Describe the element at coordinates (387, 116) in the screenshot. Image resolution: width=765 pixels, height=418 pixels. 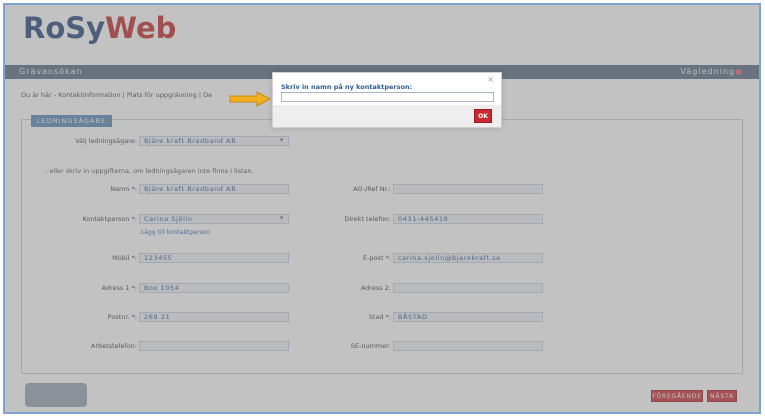
I see `dialog-footer: OK` at that location.